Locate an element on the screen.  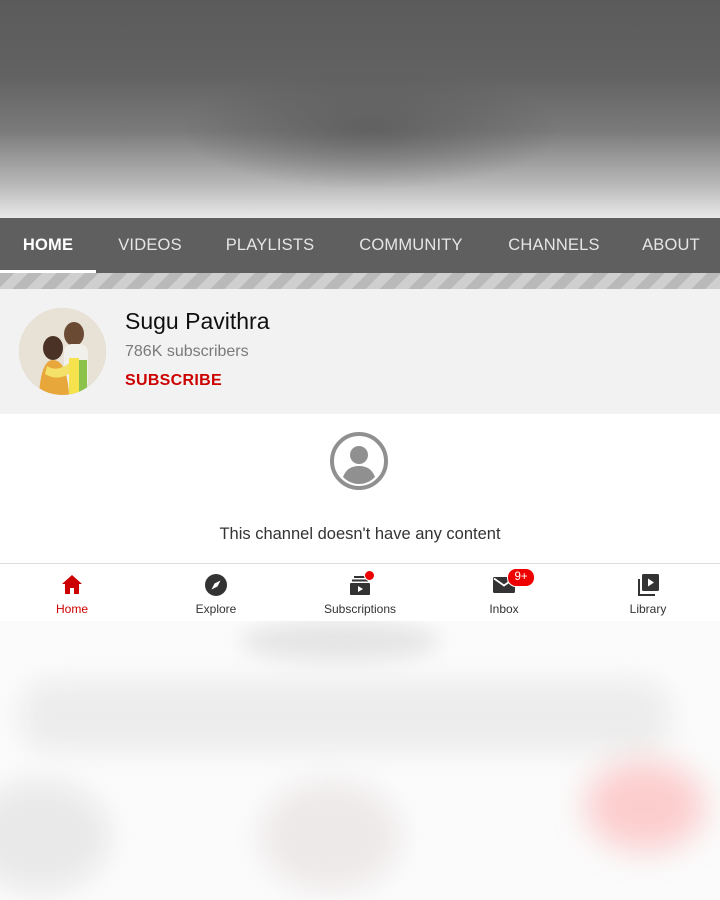
channel-name: Sugu Pavithra is located at coordinates (197, 321).